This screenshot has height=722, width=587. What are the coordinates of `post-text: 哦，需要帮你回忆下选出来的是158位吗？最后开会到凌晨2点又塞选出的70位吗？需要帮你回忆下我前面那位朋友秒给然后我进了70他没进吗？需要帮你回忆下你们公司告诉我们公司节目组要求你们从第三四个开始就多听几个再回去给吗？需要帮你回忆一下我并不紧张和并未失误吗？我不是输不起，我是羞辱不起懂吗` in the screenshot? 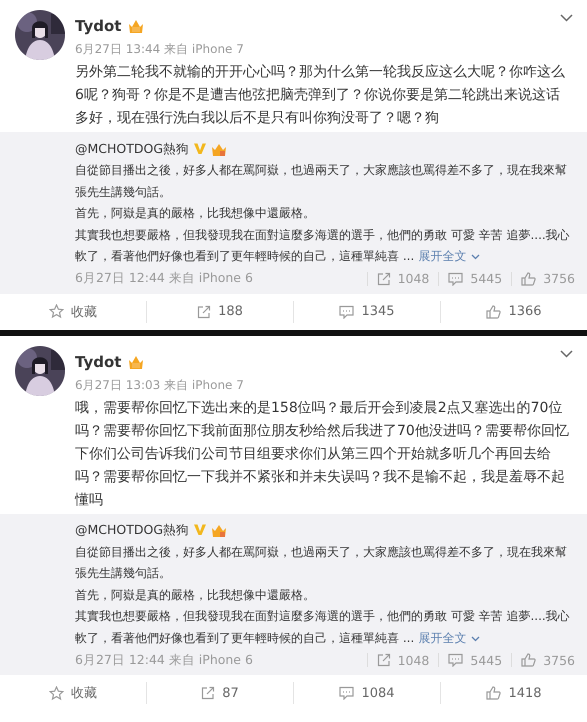 It's located at (322, 454).